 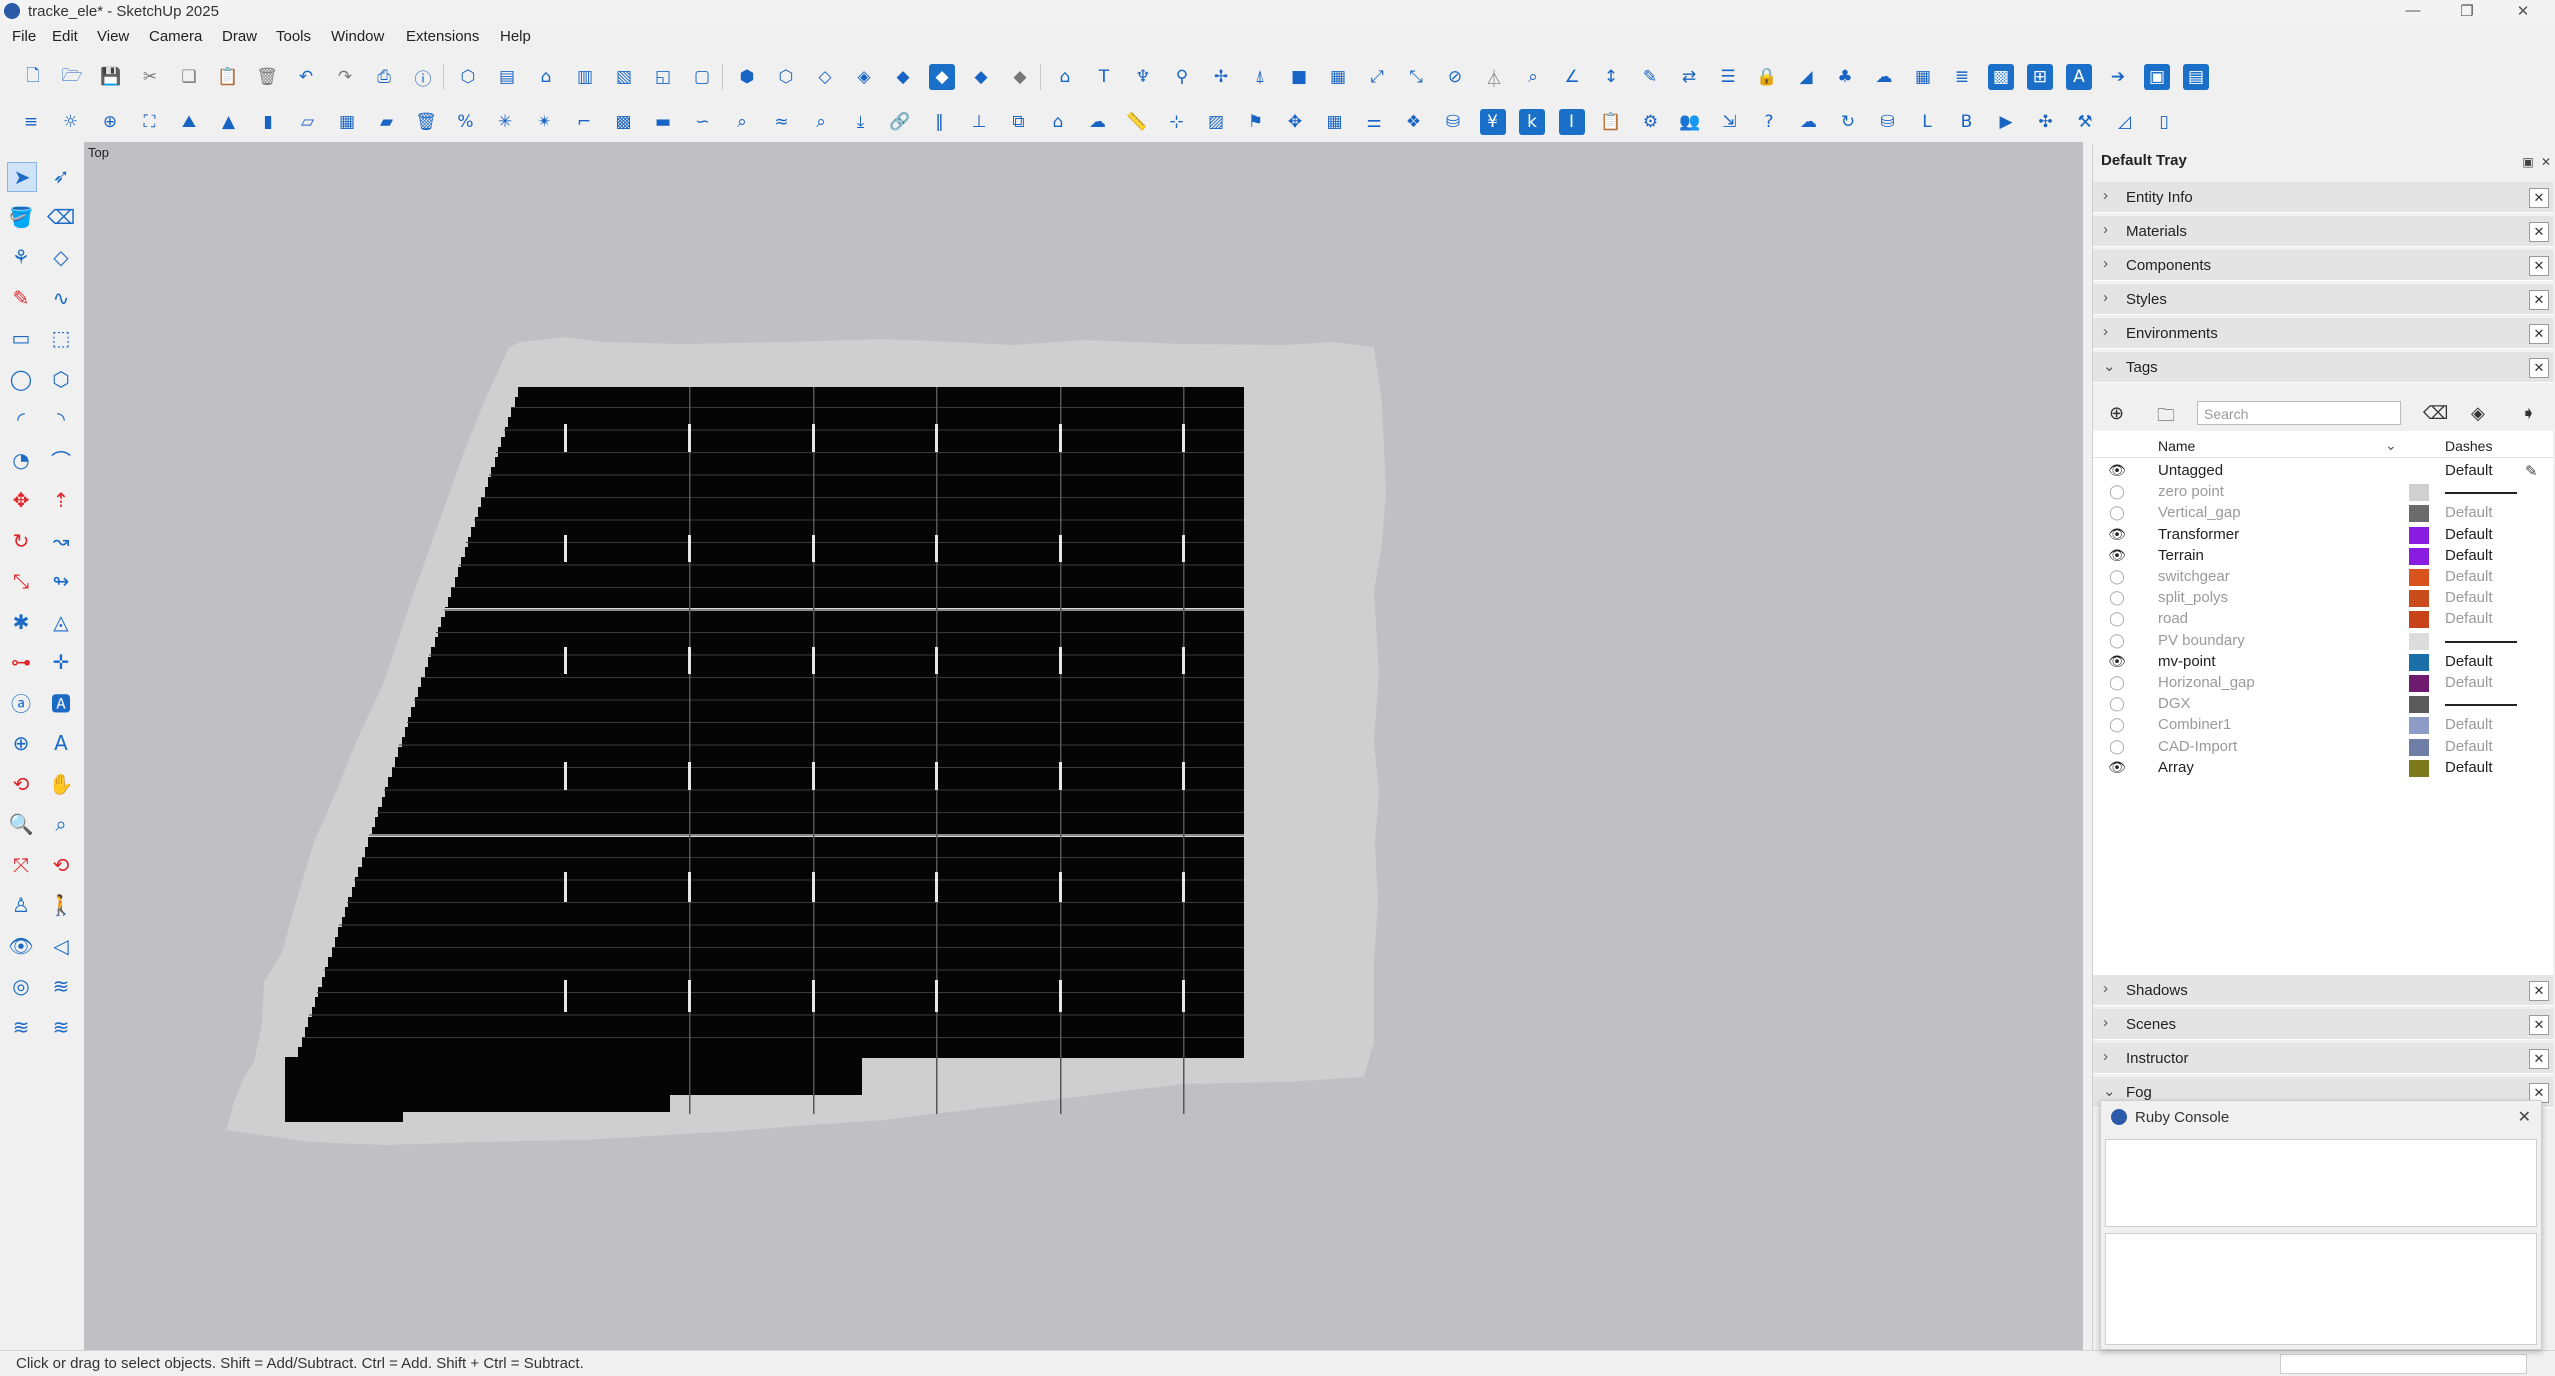 I want to click on axes-tool-icon: ✛, so click(x=61, y=662).